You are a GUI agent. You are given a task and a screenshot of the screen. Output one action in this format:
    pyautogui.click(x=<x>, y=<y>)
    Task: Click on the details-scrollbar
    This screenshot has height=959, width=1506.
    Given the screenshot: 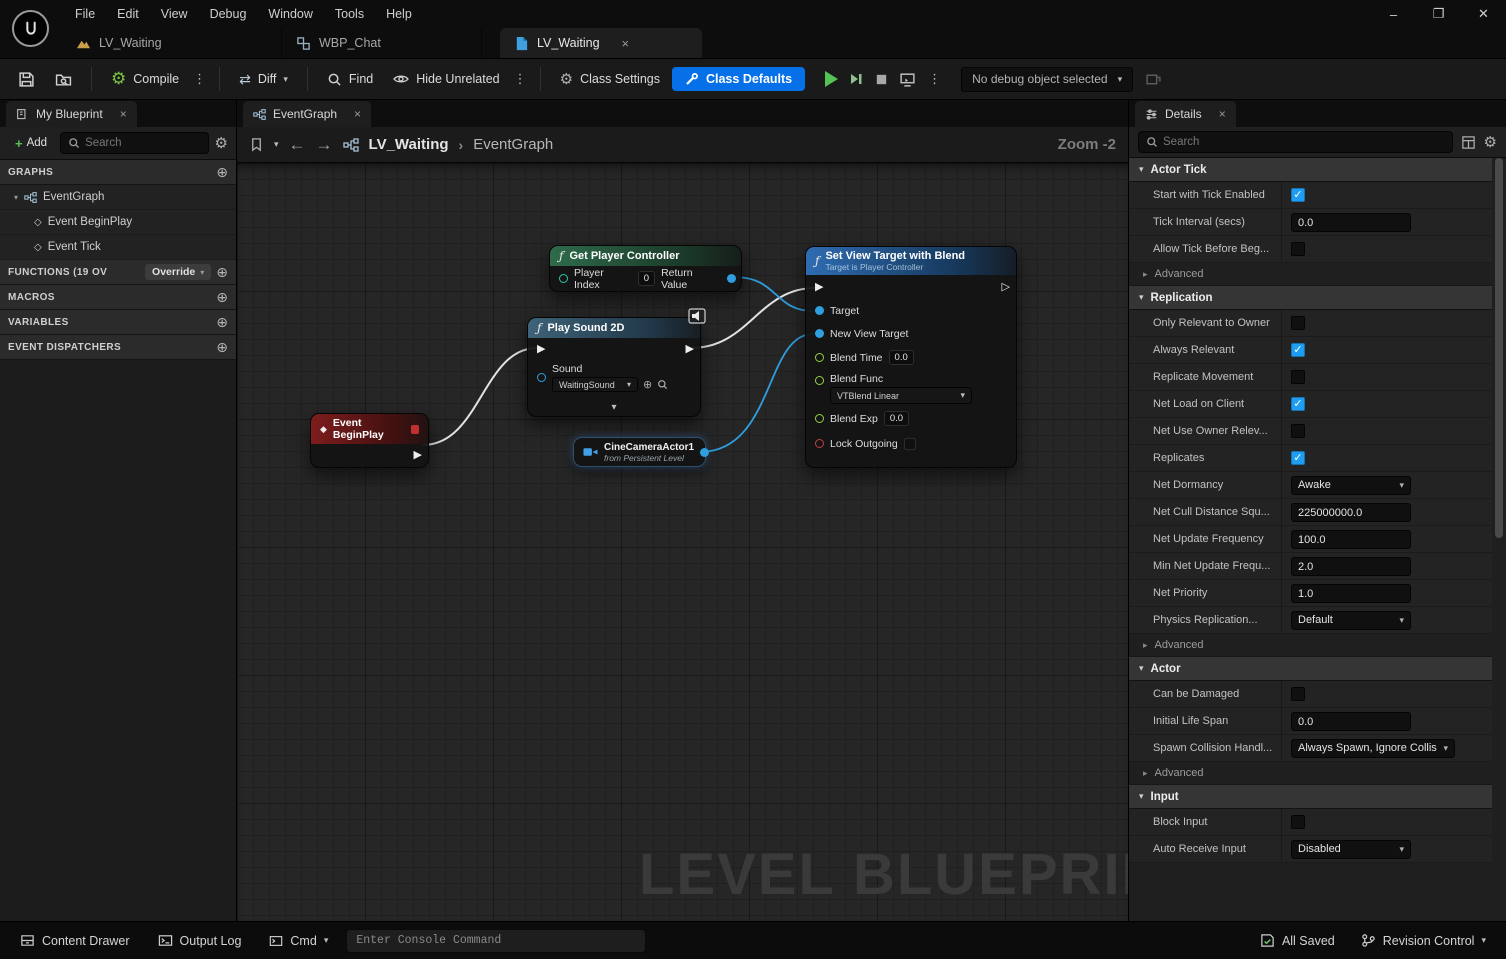 What is the action you would take?
    pyautogui.click(x=1499, y=348)
    